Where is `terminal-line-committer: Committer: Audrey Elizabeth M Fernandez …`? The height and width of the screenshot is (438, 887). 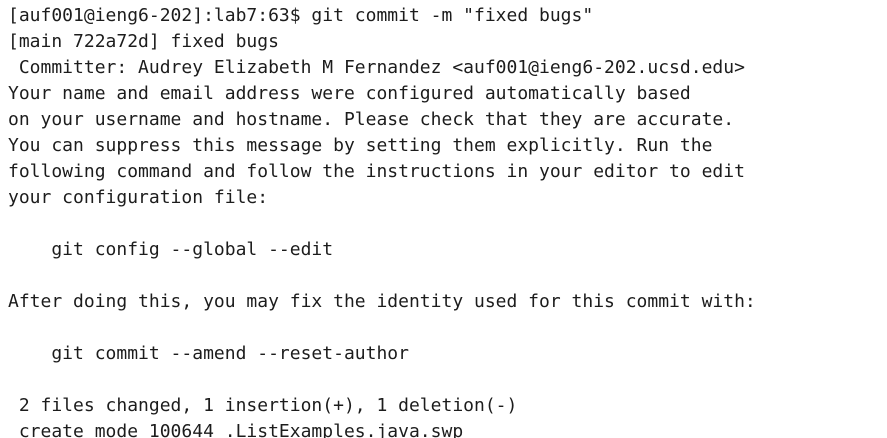
terminal-line-committer: Committer: Audrey Elizabeth M Fernandez … is located at coordinates (376, 67).